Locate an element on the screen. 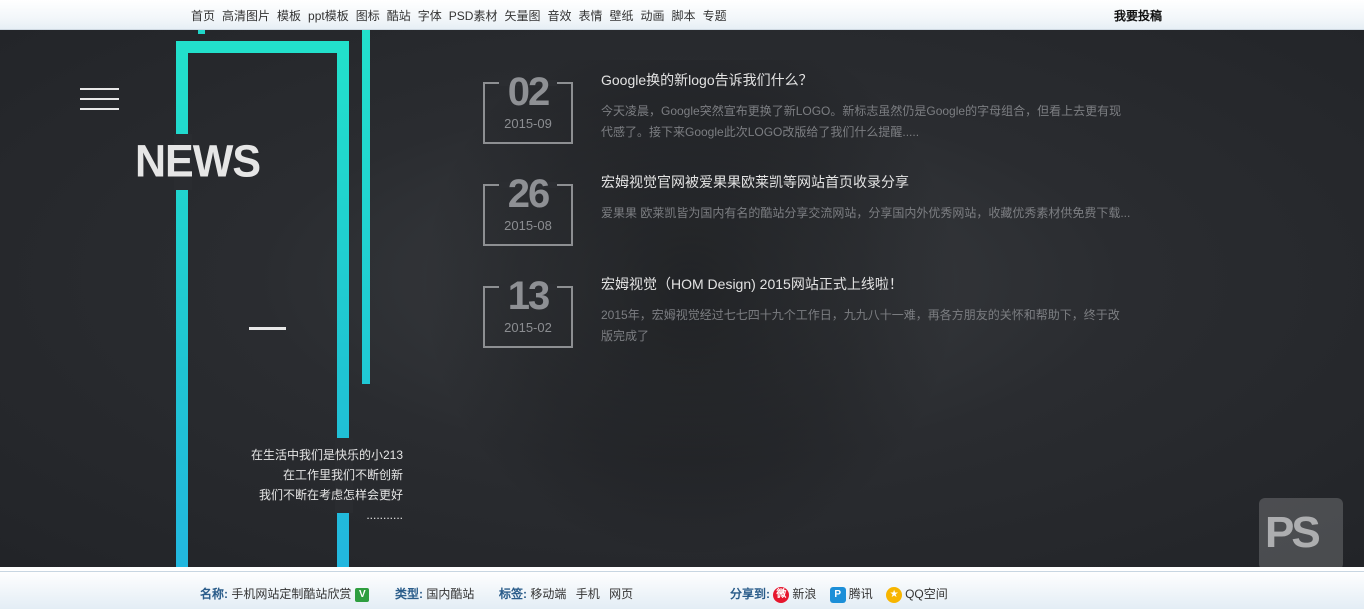 The height and width of the screenshot is (609, 1364). tags-label: 标签: is located at coordinates (513, 594).